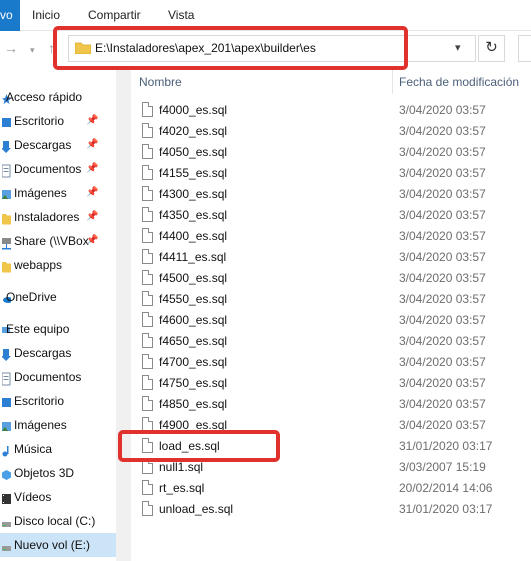 The height and width of the screenshot is (561, 531). Describe the element at coordinates (58, 193) in the screenshot. I see `sidebar-item-im-genes: Imágenes 📌` at that location.